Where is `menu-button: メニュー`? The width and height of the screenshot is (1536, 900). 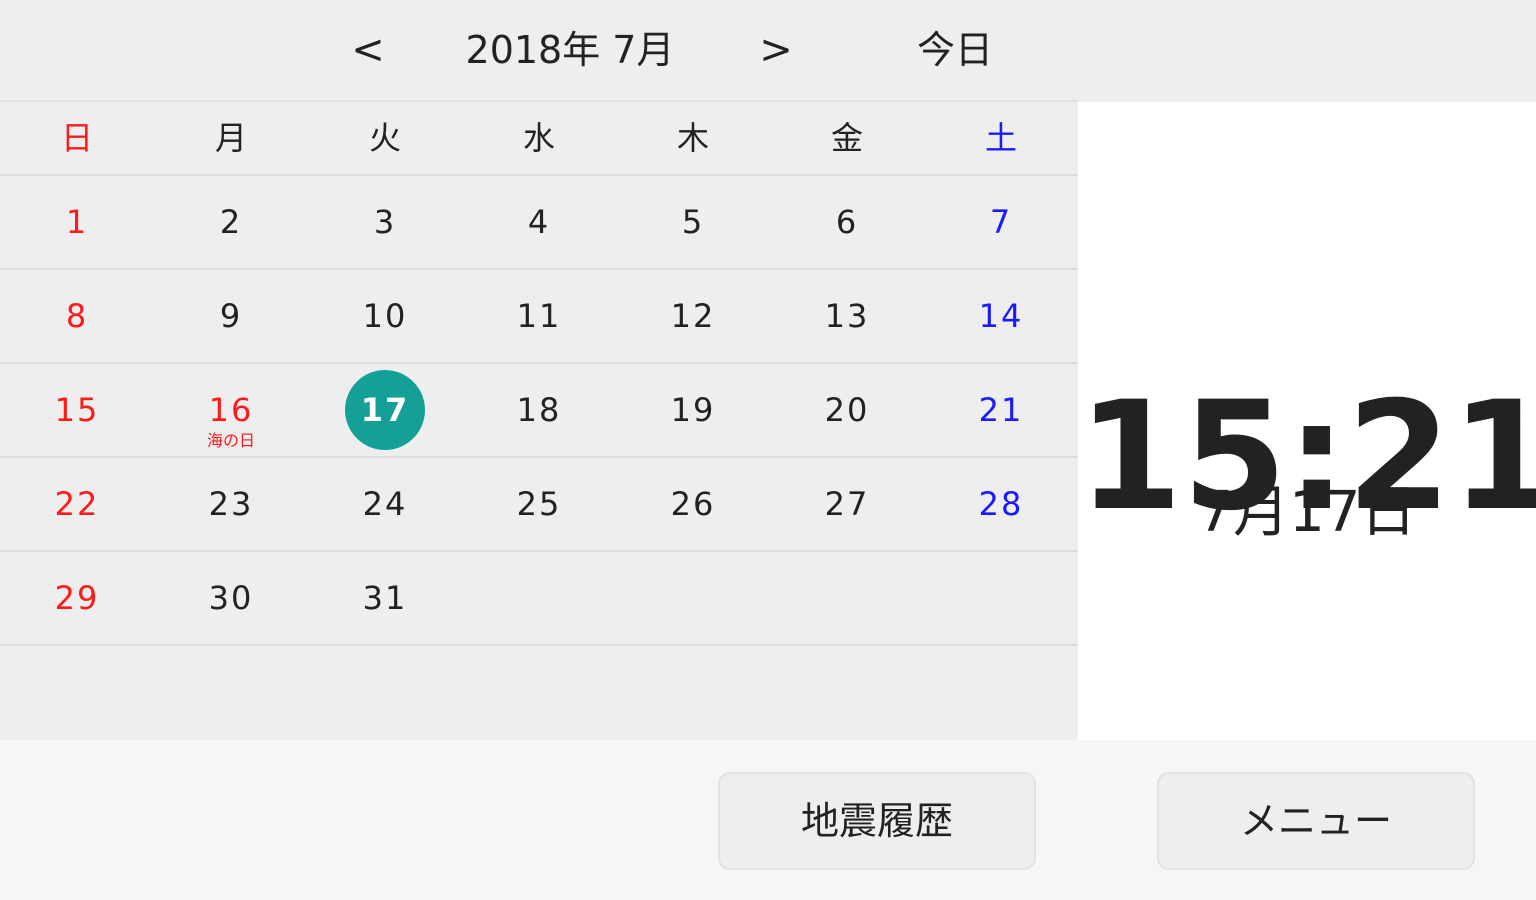
menu-button: メニュー is located at coordinates (1316, 821).